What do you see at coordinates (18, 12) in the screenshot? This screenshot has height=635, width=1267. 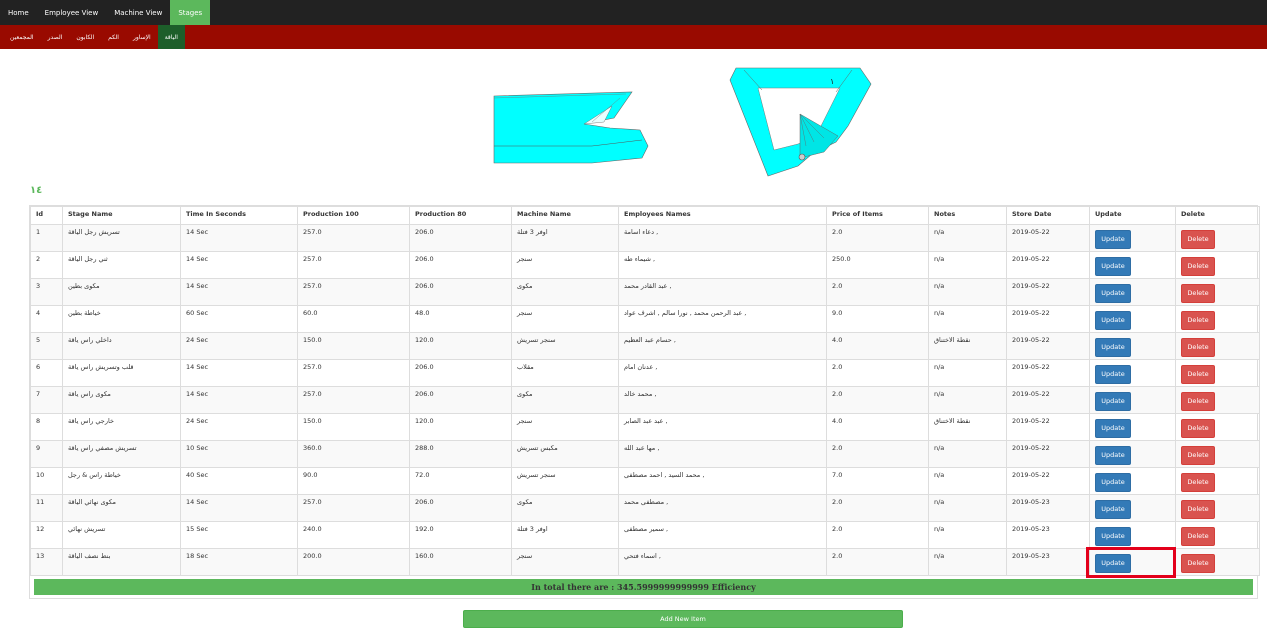 I see `nav-home: Home` at bounding box center [18, 12].